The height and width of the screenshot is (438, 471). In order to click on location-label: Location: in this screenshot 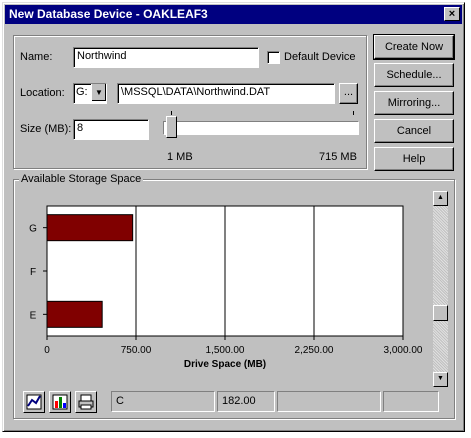, I will do `click(42, 93)`.